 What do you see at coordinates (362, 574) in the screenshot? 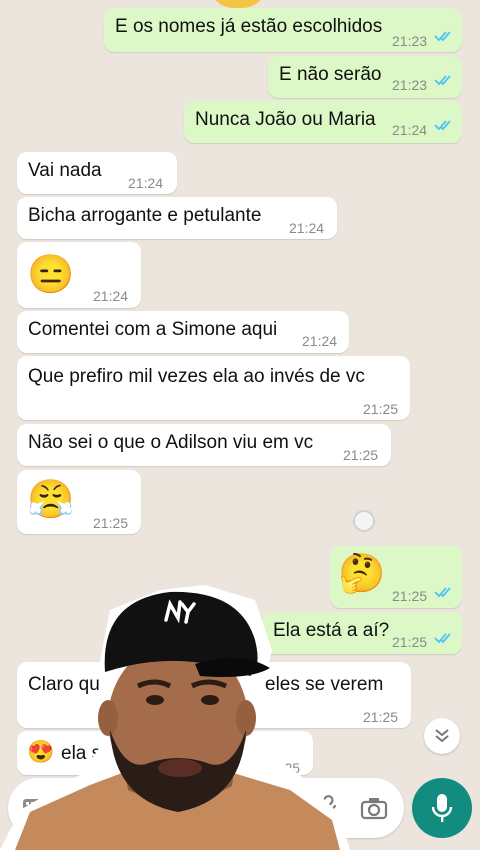
I see `thinking-face-emoji-icon: 🤔` at bounding box center [362, 574].